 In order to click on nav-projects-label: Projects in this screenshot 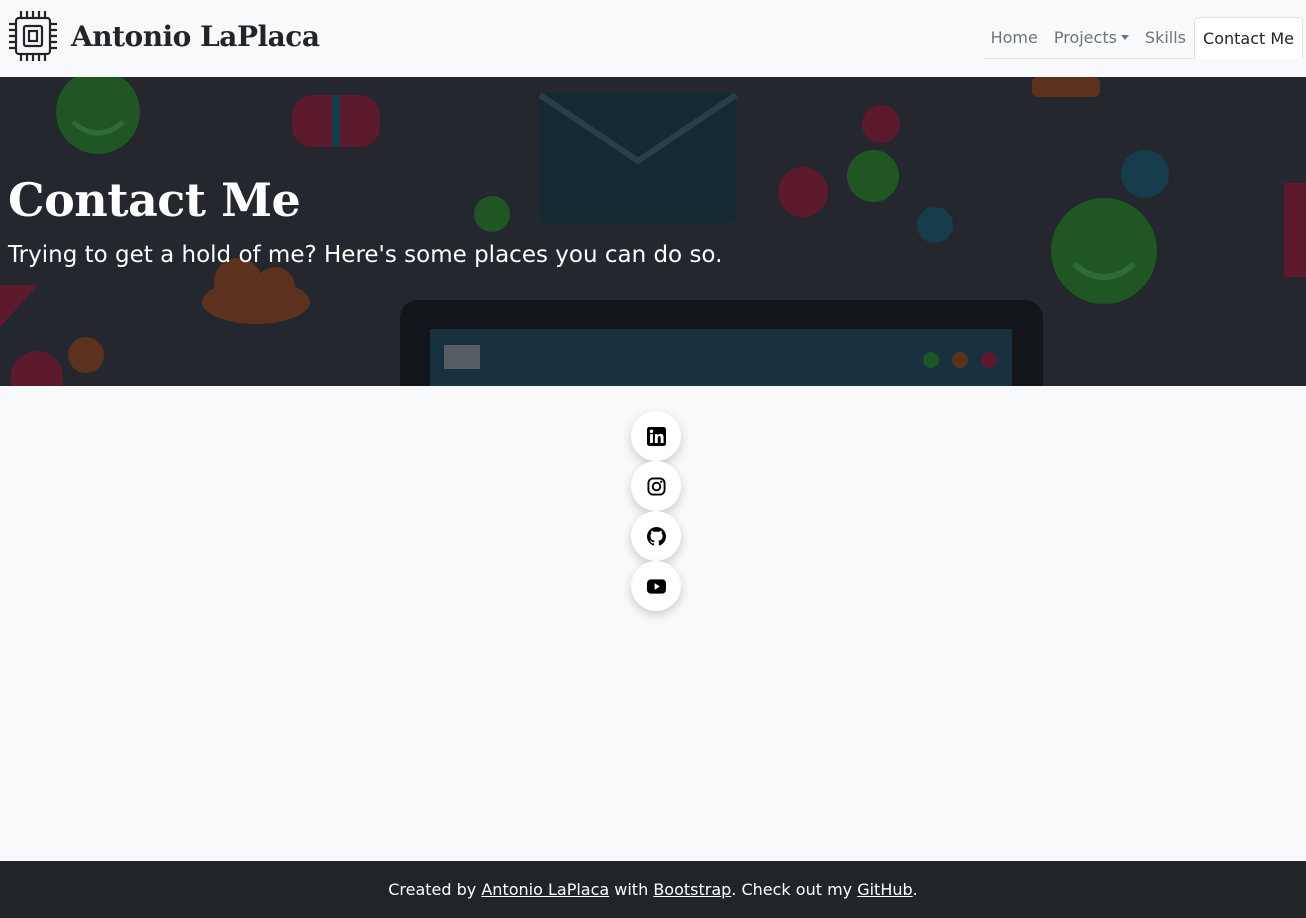, I will do `click(1085, 37)`.